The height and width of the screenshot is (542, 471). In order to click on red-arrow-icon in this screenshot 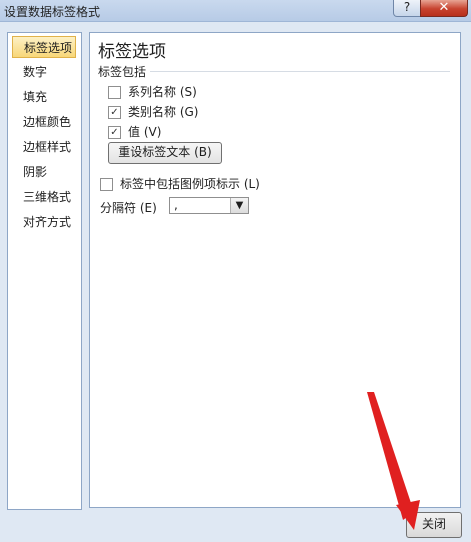, I will do `click(393, 461)`.